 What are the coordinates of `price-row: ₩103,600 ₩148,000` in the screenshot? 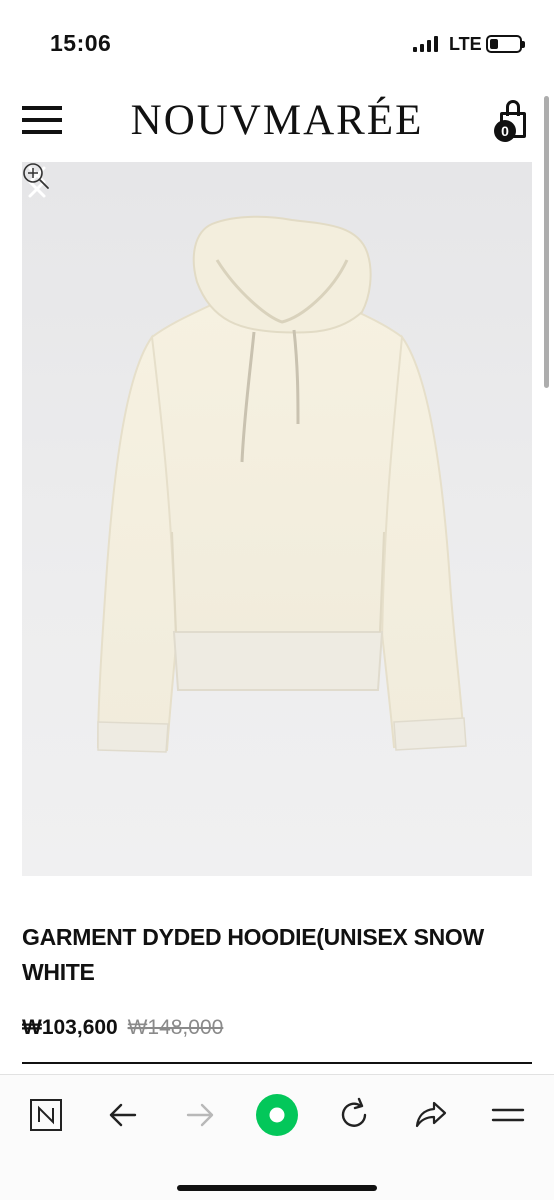 It's located at (122, 1028).